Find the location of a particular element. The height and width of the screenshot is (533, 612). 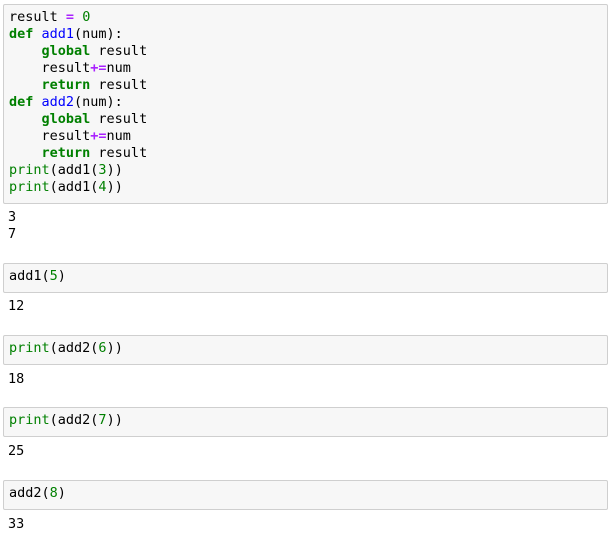

code-token: add1( is located at coordinates (29, 276).